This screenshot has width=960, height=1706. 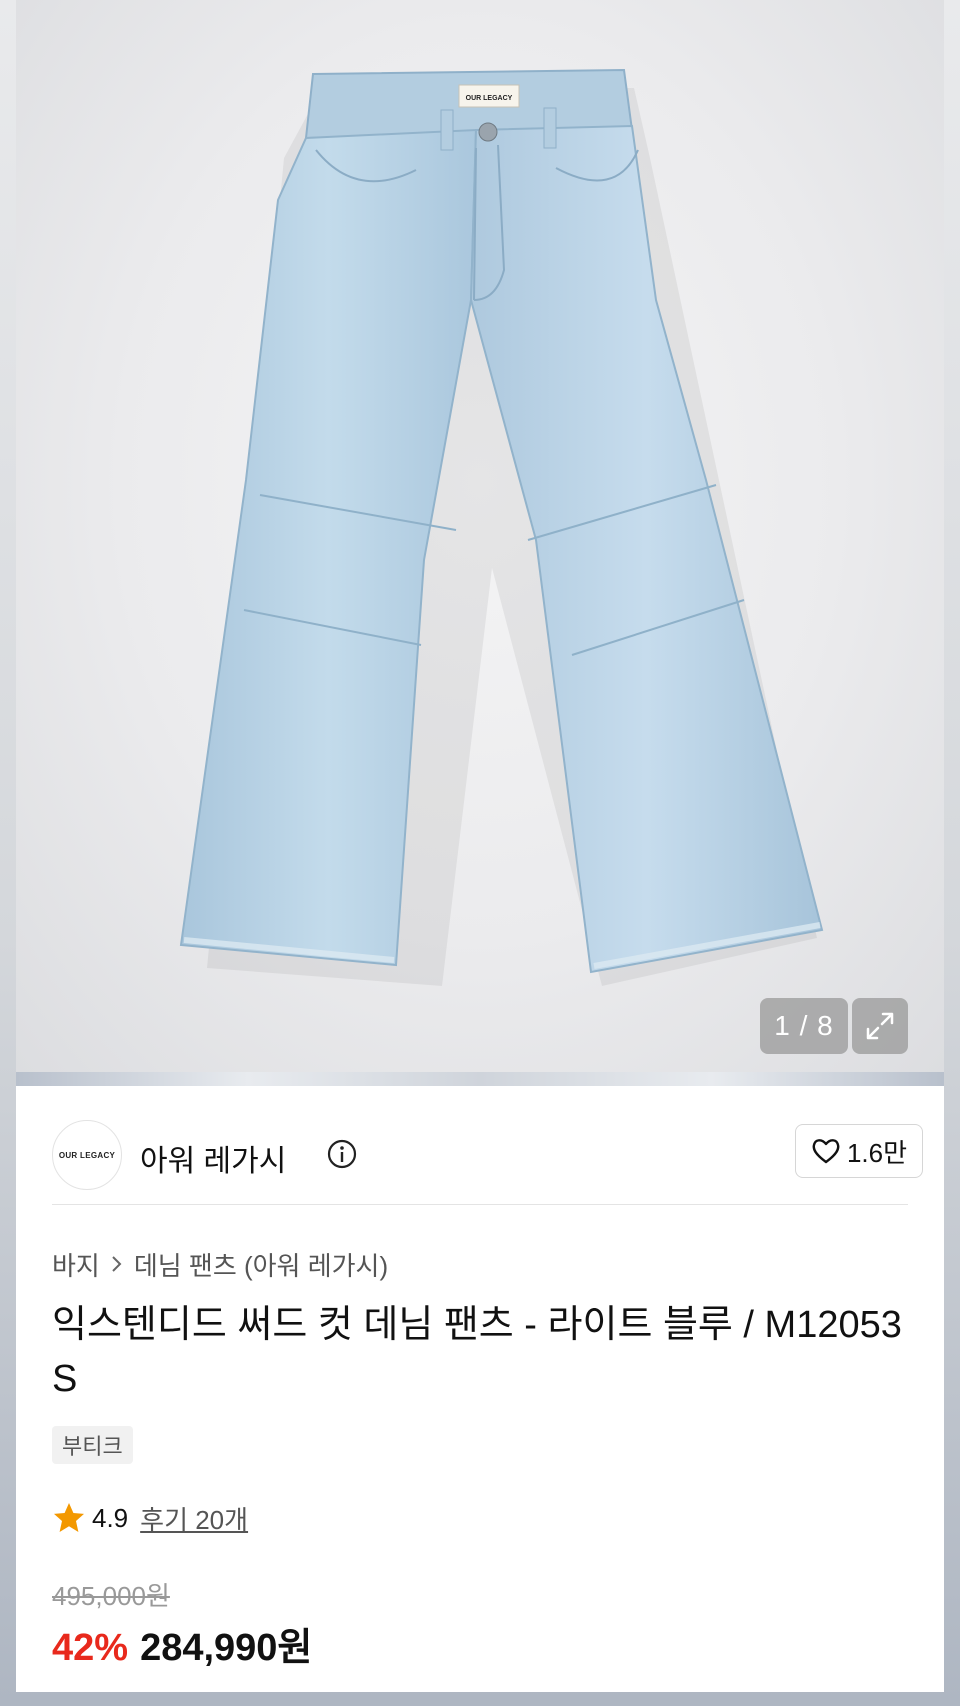 I want to click on jeans-label-text: OUR LEGACY, so click(x=489, y=98).